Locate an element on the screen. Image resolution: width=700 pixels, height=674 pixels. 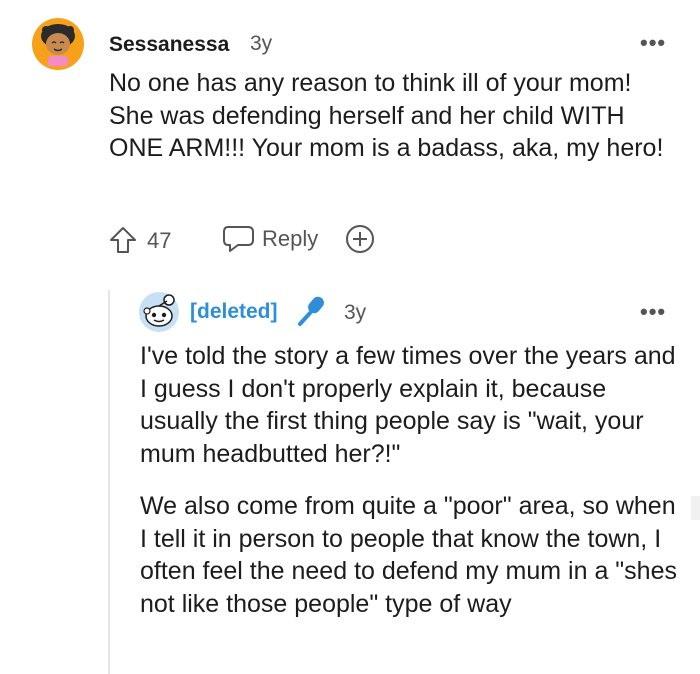
plus-circle-icon is located at coordinates (360, 239).